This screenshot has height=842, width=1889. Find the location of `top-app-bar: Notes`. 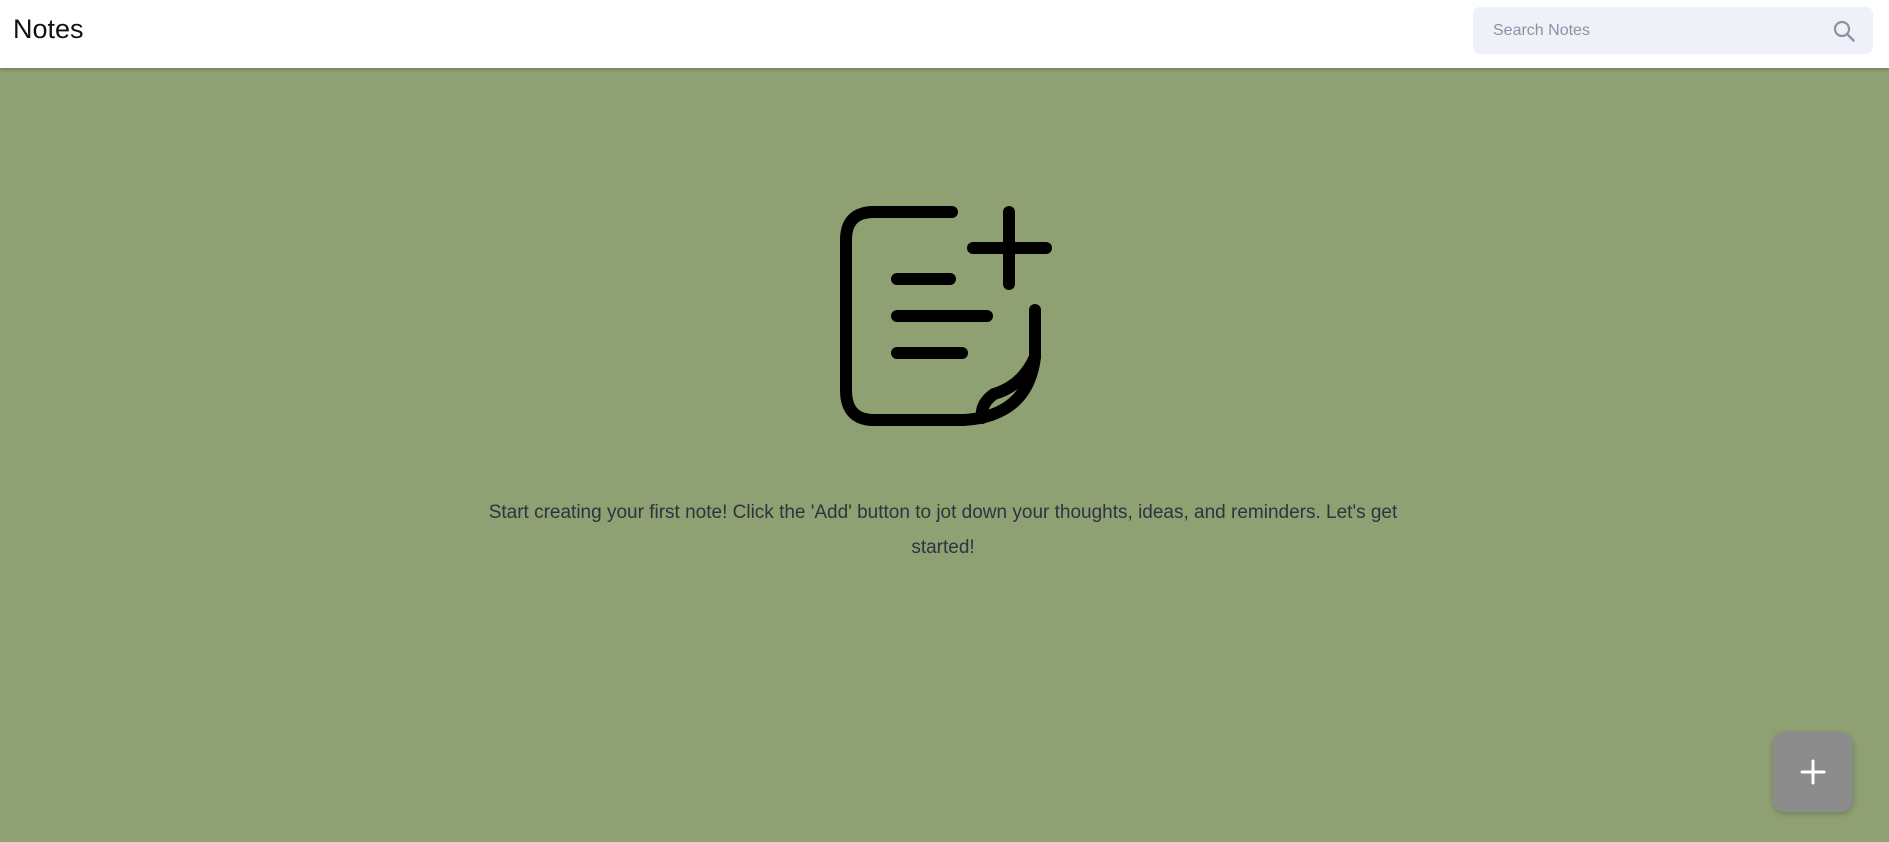

top-app-bar: Notes is located at coordinates (944, 34).